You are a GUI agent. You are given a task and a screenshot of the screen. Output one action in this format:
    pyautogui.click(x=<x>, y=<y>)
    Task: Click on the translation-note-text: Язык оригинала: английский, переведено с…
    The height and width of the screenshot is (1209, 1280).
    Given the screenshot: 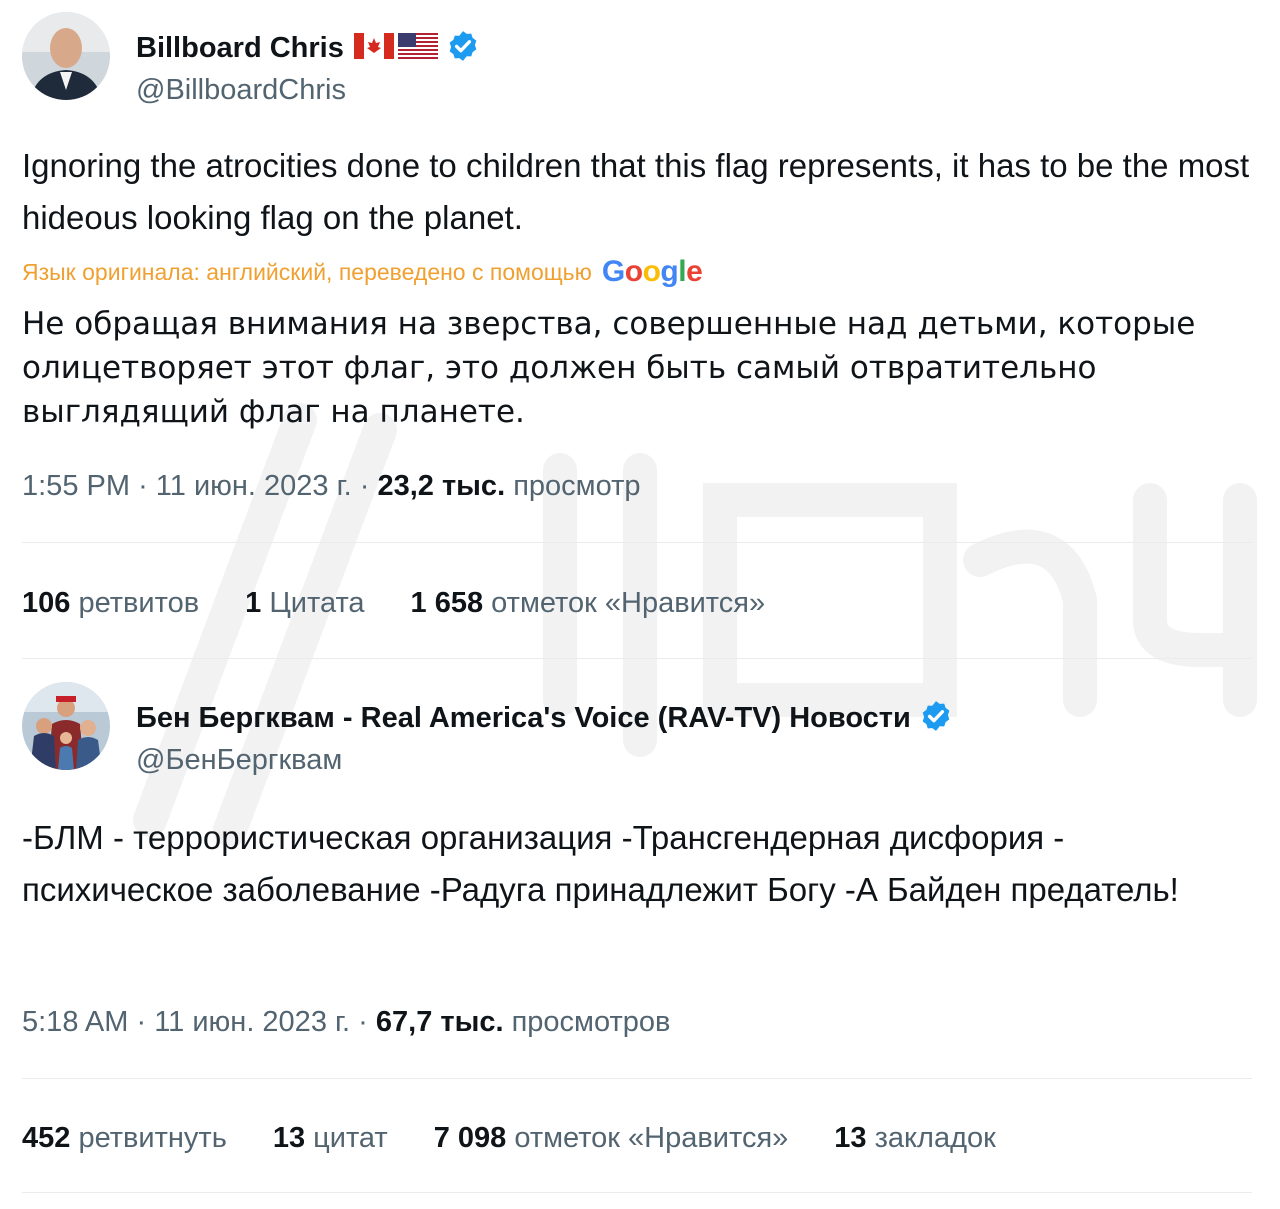 What is the action you would take?
    pyautogui.click(x=307, y=271)
    